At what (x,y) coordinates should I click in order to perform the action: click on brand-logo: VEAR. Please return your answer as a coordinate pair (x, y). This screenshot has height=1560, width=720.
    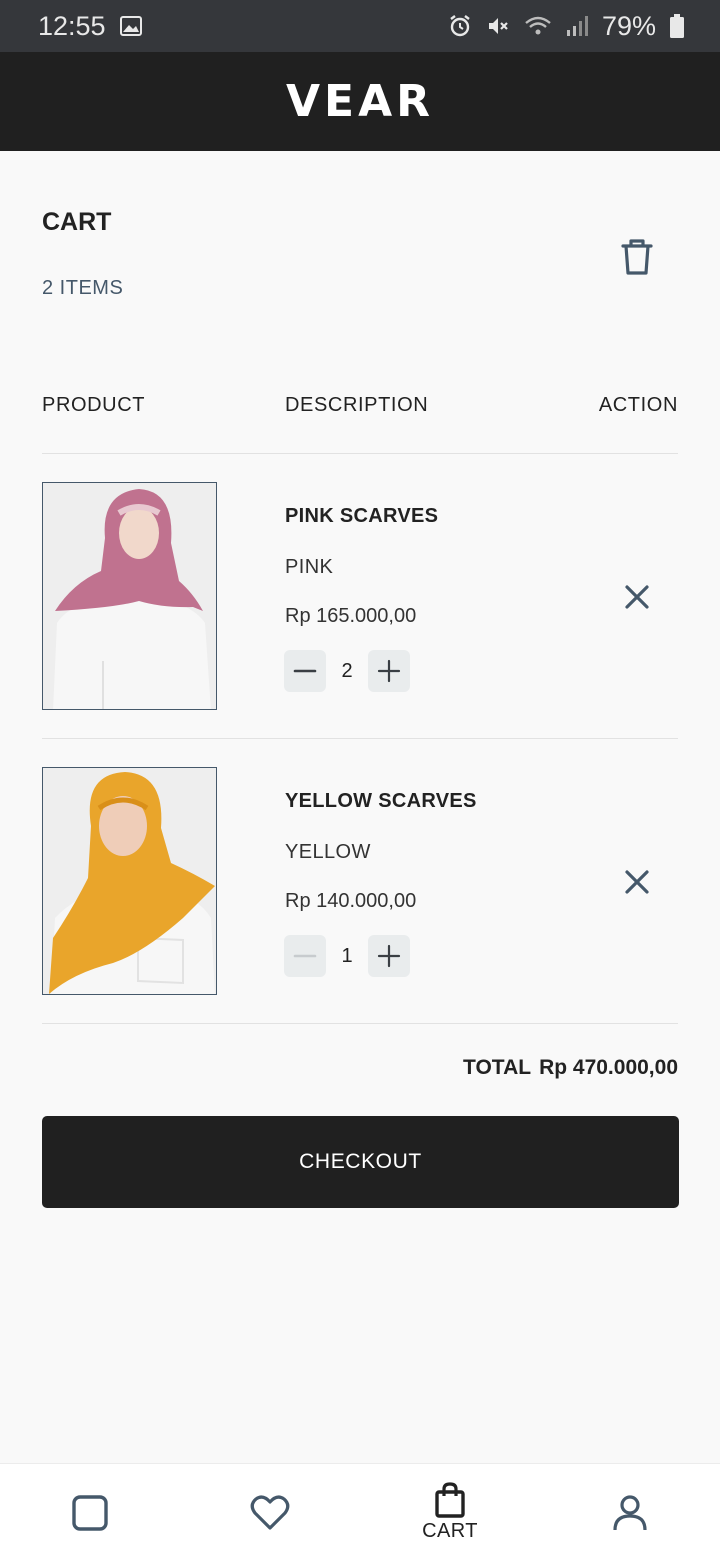
    Looking at the image, I should click on (360, 101).